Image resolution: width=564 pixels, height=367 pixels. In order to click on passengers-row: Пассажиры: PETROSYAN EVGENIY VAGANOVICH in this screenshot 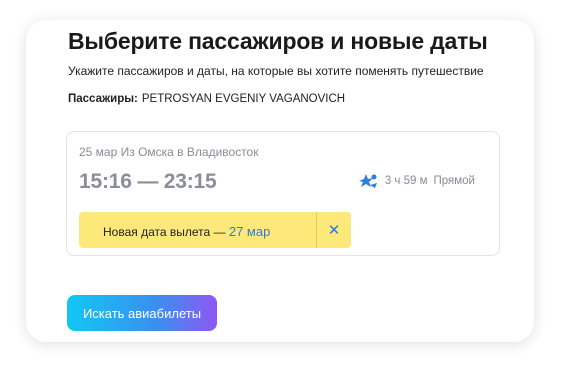, I will do `click(206, 99)`.